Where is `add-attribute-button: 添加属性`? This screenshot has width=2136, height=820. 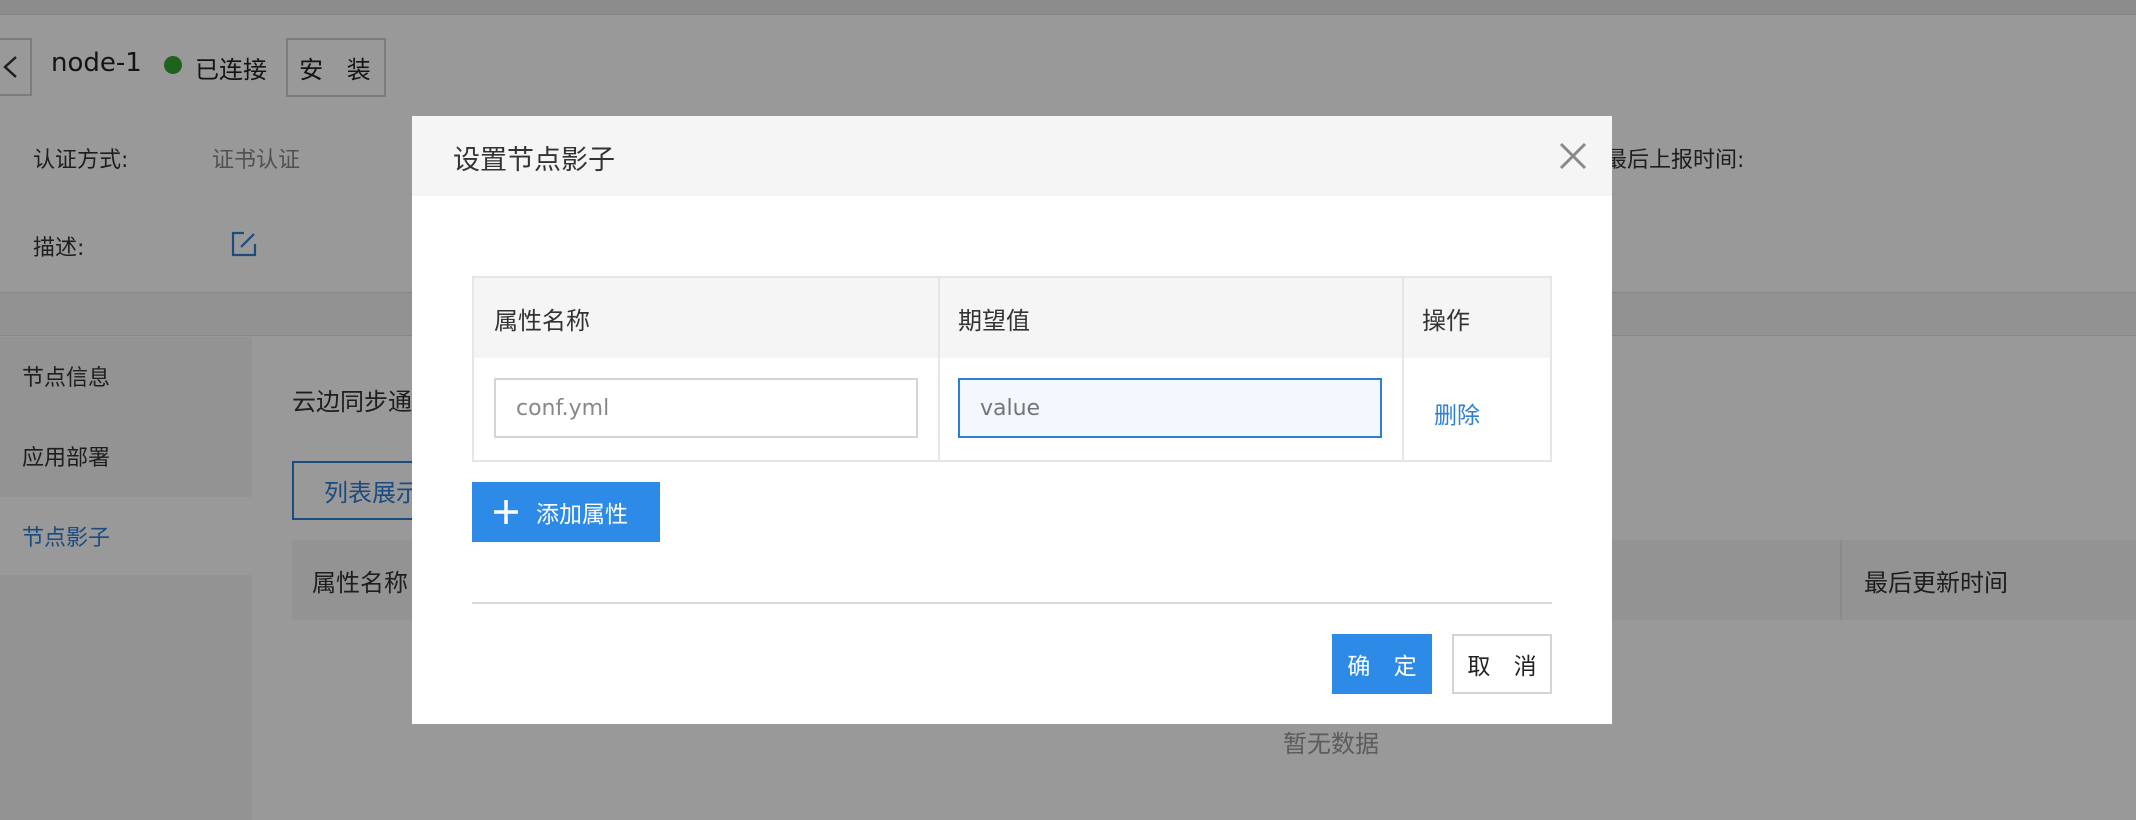
add-attribute-button: 添加属性 is located at coordinates (566, 512).